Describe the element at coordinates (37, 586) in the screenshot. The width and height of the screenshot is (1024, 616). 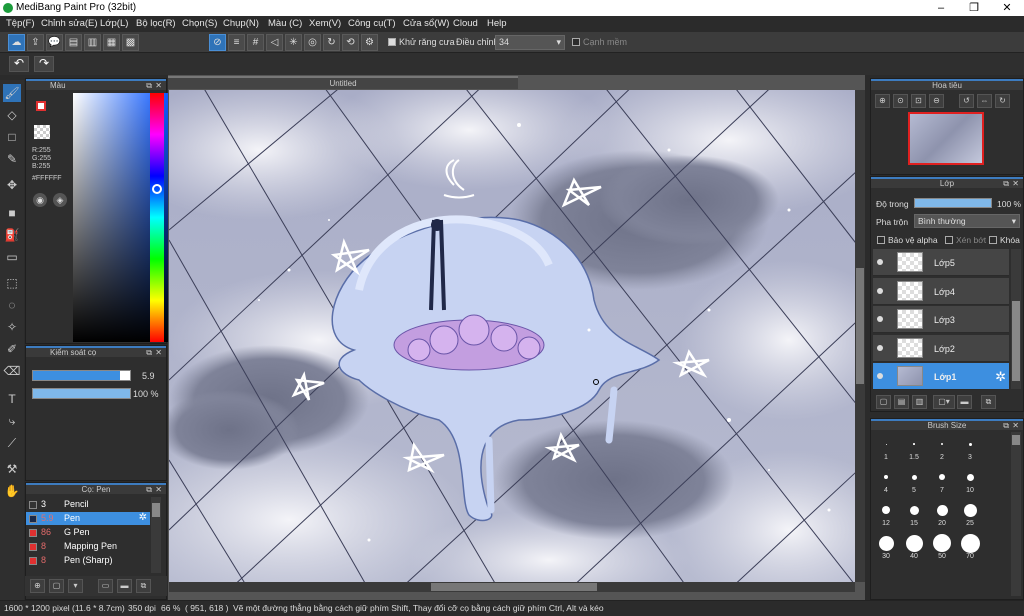
I see `add-brush-icon: ⊕` at that location.